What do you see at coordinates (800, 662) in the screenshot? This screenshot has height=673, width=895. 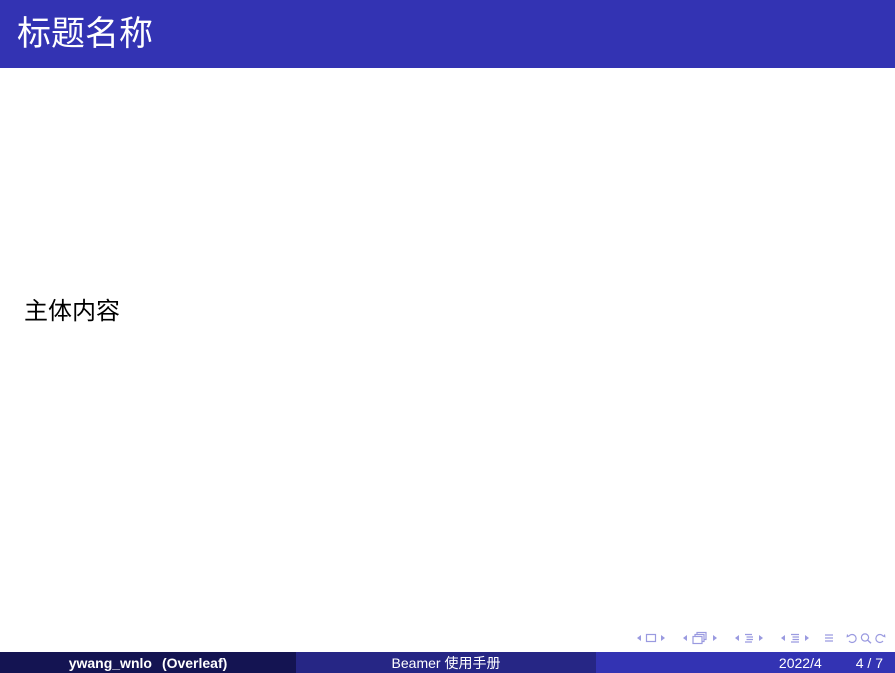 I see `footline-date: 2022/4` at bounding box center [800, 662].